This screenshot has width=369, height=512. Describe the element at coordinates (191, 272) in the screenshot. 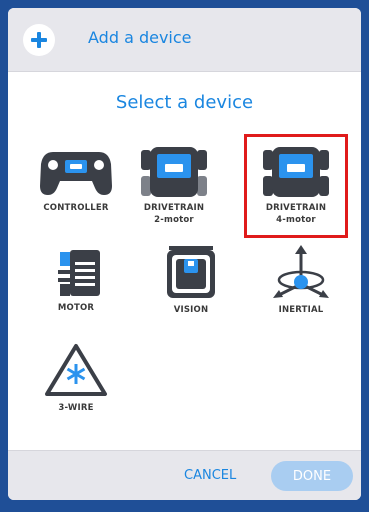

I see `vision-sensor-icon` at that location.